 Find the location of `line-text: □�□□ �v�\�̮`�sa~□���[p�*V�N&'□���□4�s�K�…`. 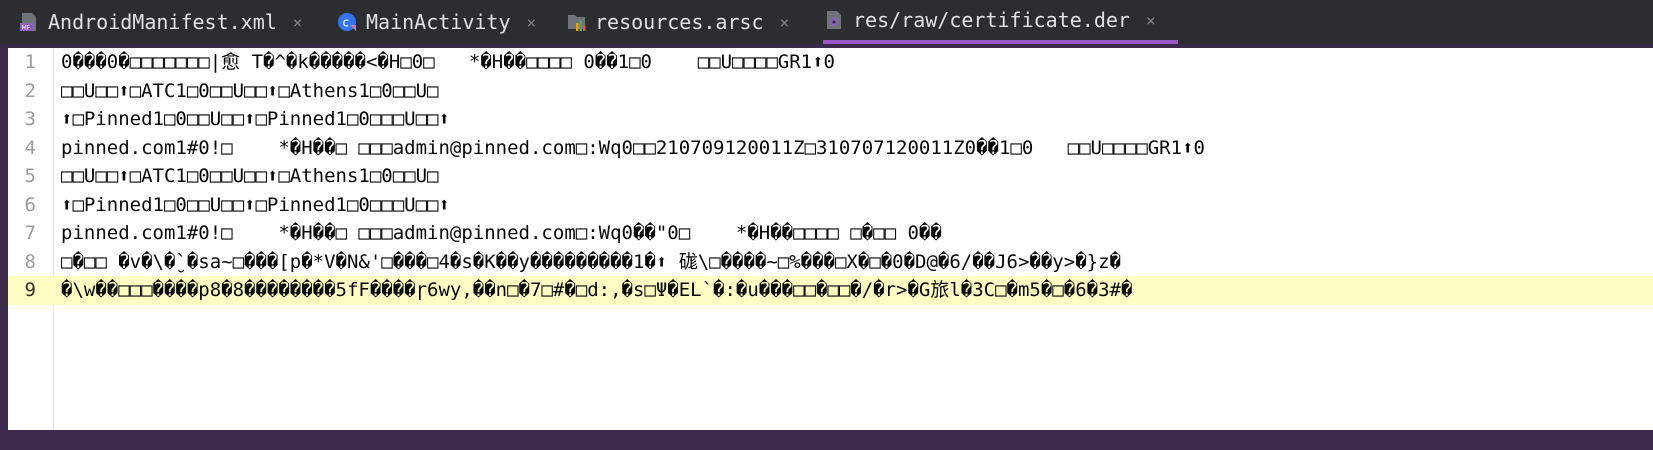

line-text: □�□□ �v�\�̮`�sa~□���[p�*V�N&'□���□4�s�K�… is located at coordinates (591, 262).